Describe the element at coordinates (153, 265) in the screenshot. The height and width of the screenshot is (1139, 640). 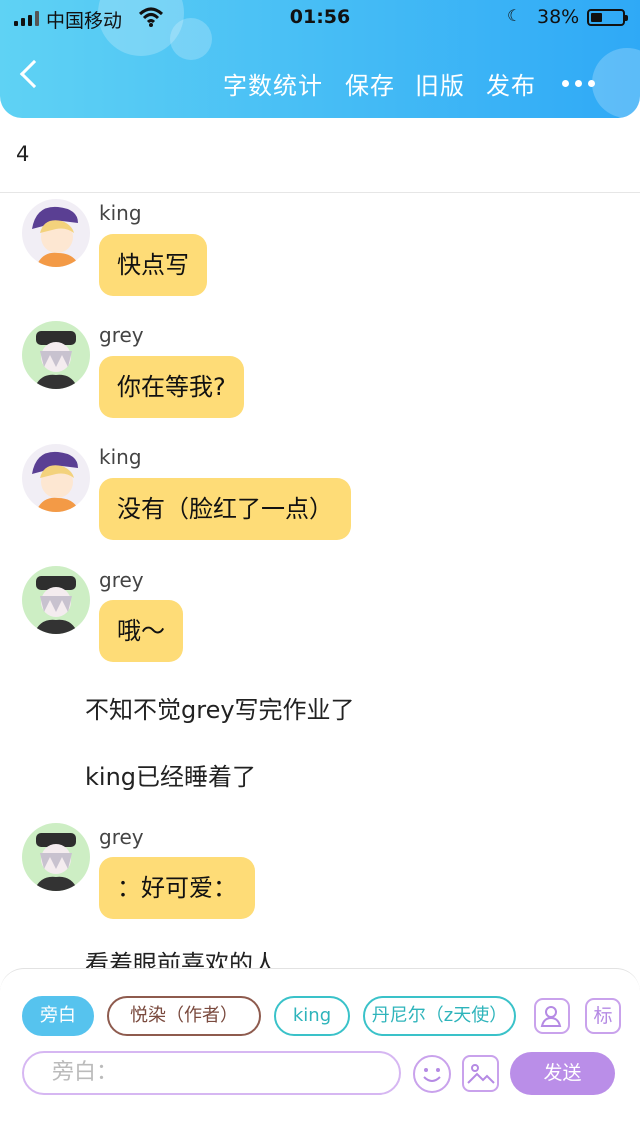
I see `message-bubble: 快点写` at that location.